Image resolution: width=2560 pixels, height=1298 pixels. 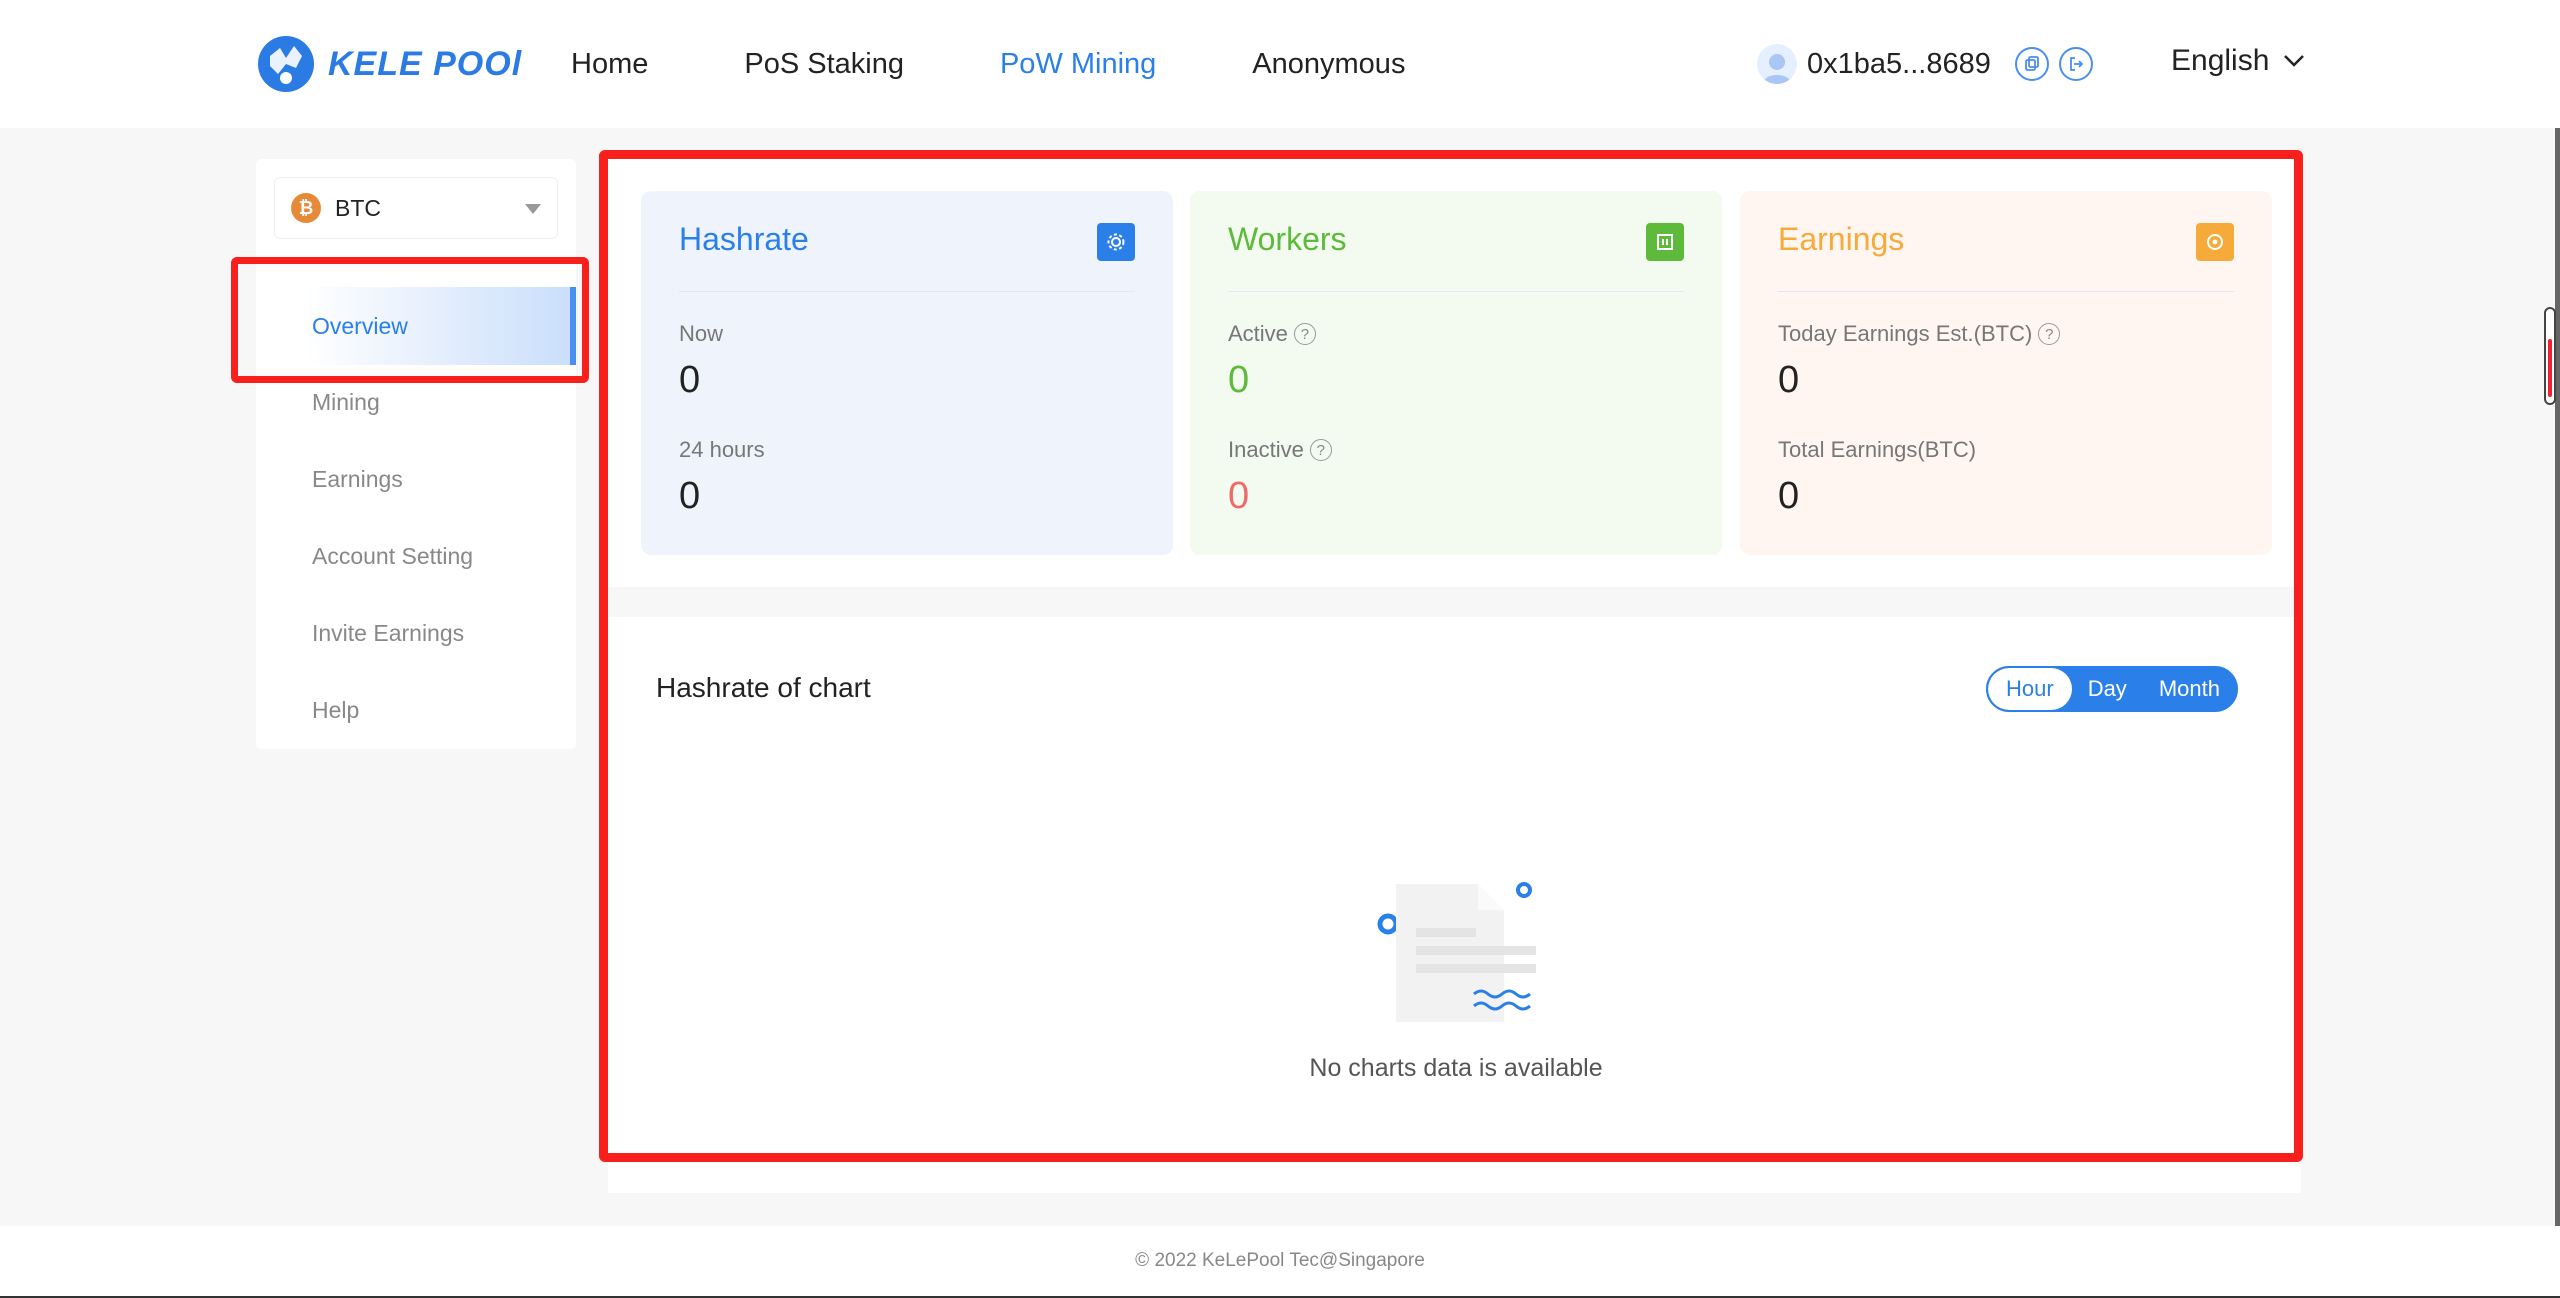 I want to click on language-selector: English, so click(x=2238, y=61).